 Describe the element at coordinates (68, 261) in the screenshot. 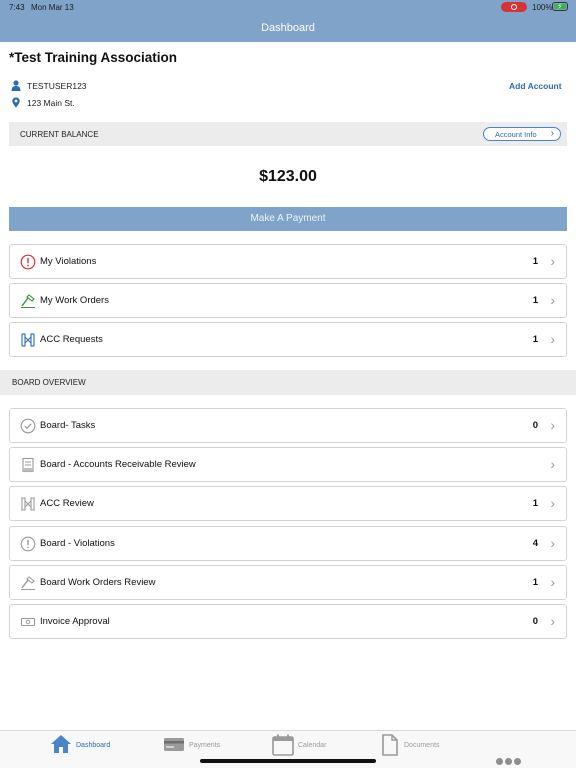

I see `item-label: My Violations` at that location.